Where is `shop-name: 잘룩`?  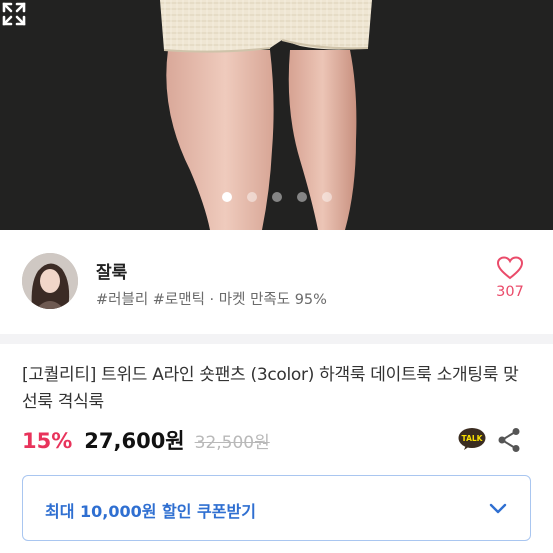 shop-name: 잘룩 is located at coordinates (111, 270).